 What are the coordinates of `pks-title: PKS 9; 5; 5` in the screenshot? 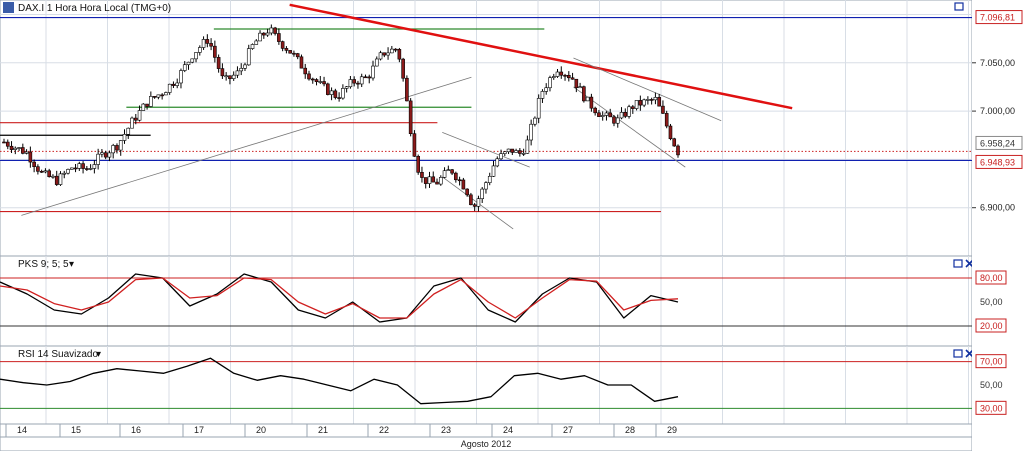 It's located at (43, 264).